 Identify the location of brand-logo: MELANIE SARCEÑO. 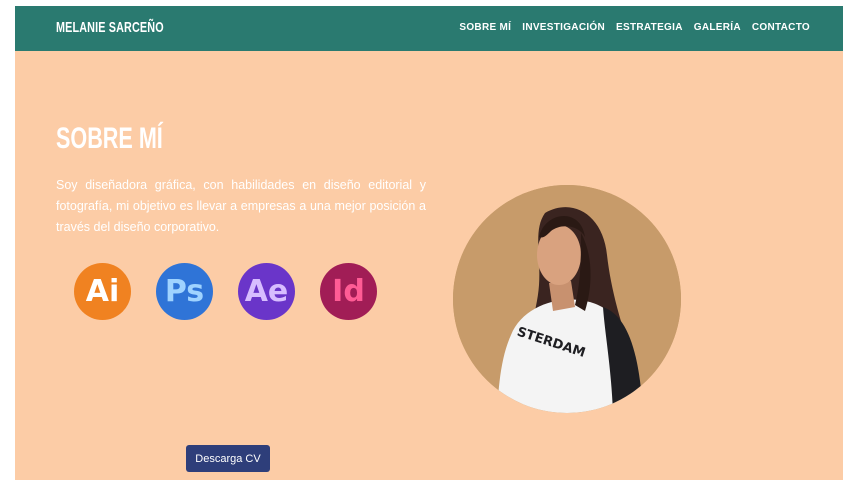
(110, 27).